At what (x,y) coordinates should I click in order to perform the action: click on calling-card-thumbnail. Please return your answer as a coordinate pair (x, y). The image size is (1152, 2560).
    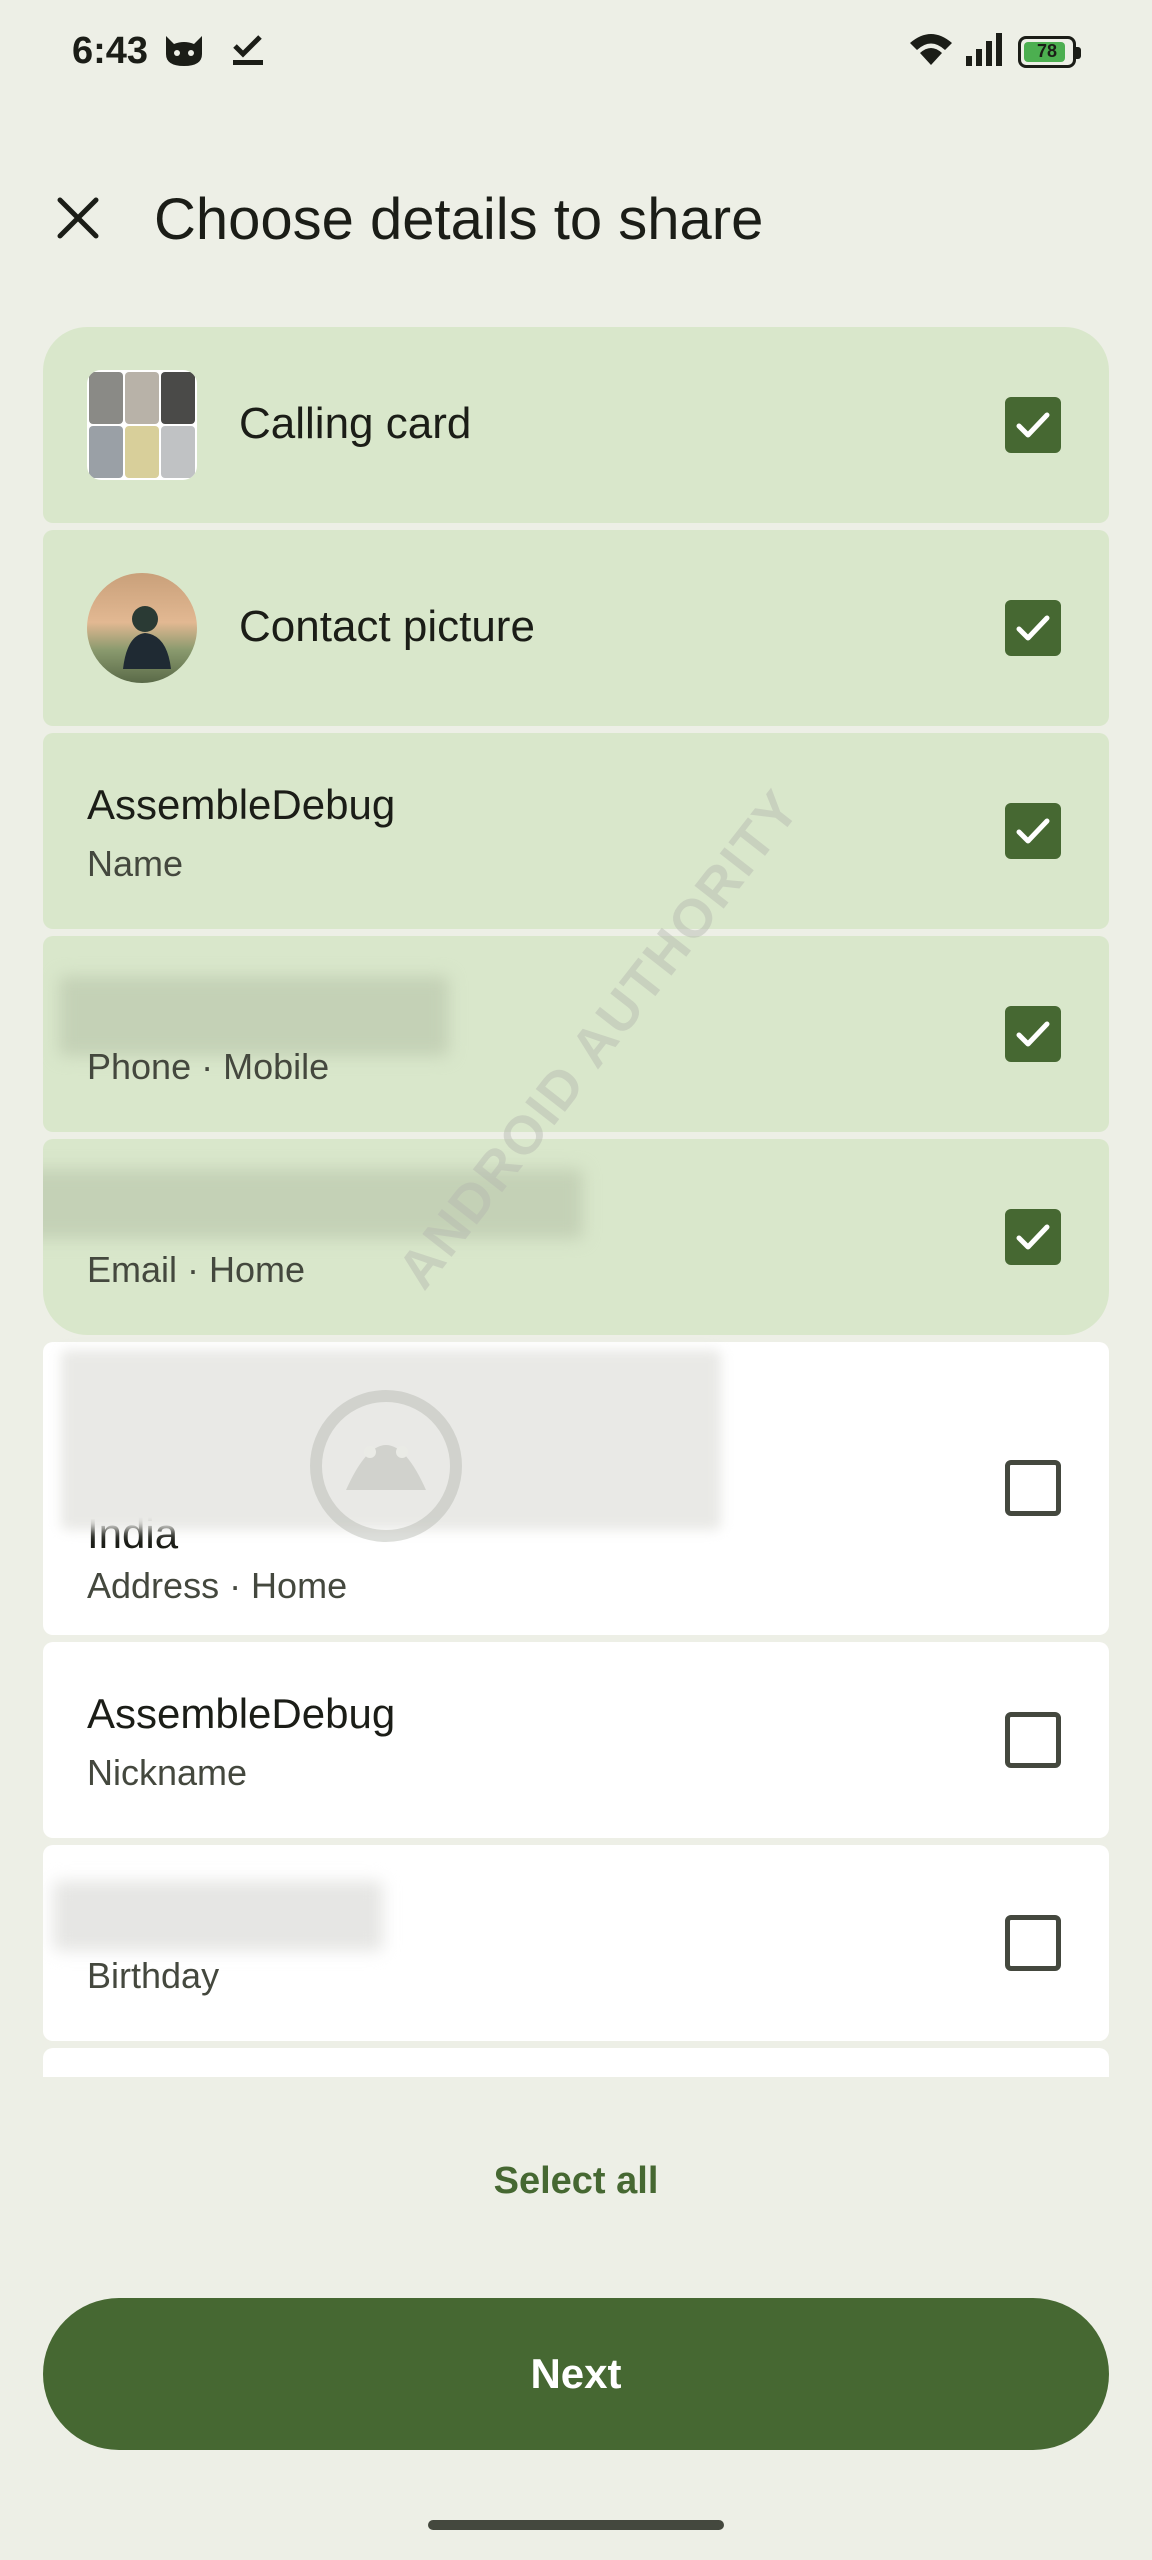
    Looking at the image, I should click on (142, 425).